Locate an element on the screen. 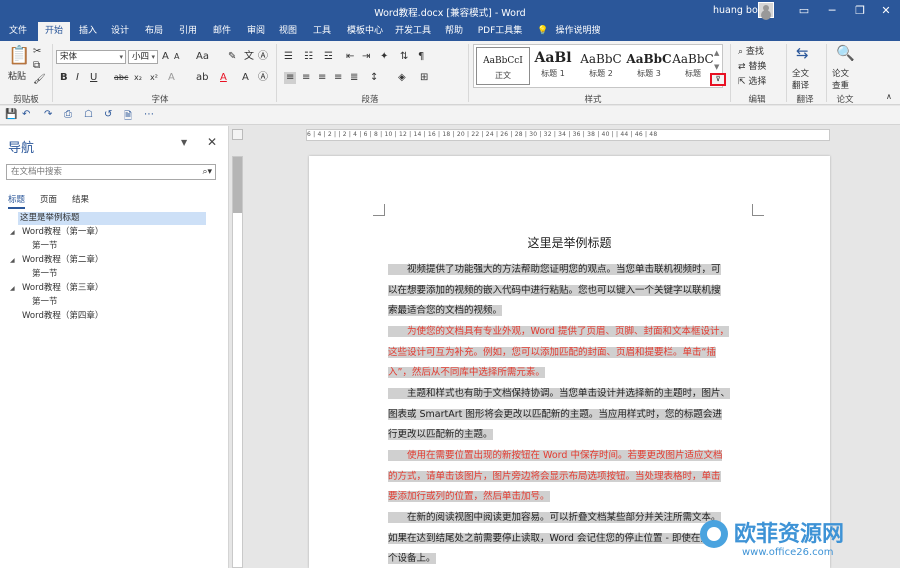 Image resolution: width=900 pixels, height=568 pixels. touch-mode-icon: ☖ is located at coordinates (88, 114).